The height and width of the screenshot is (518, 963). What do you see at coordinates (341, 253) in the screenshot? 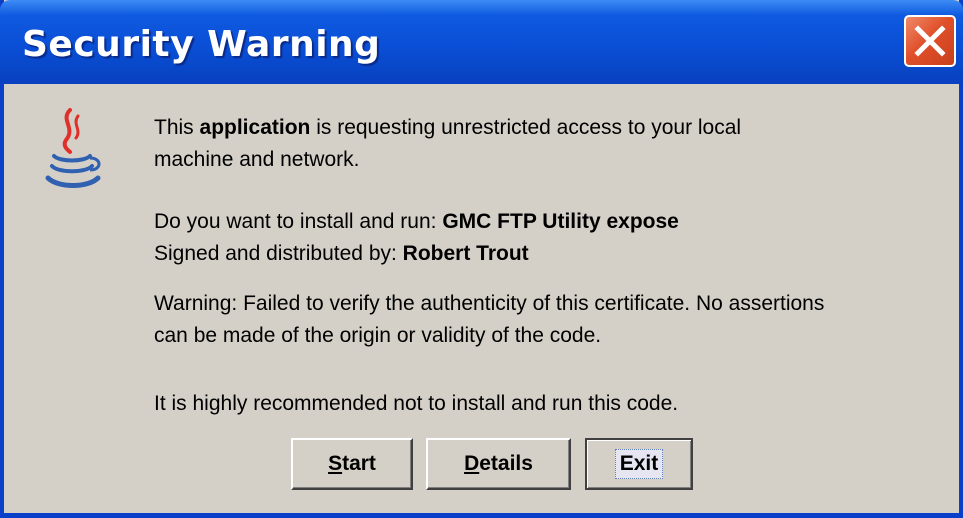
I see `signed-by: Signed and distributed by: Robert Trout` at bounding box center [341, 253].